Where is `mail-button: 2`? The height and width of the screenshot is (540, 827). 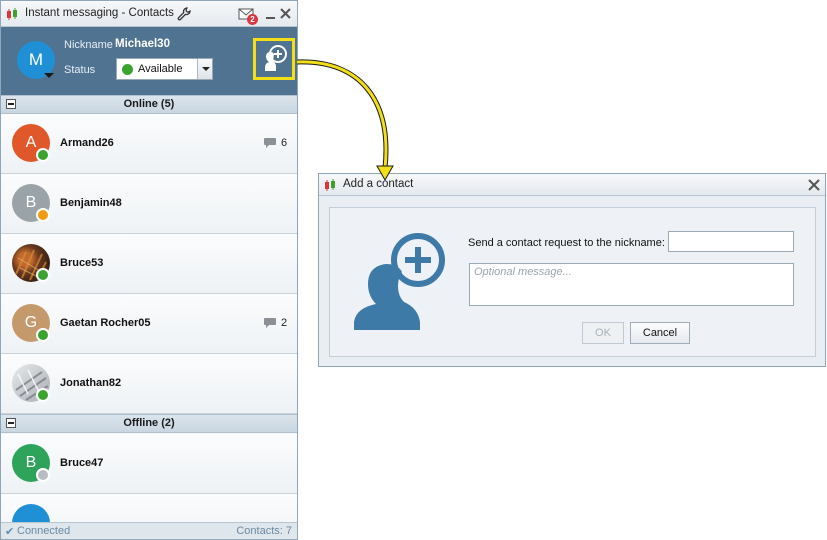
mail-button: 2 is located at coordinates (248, 15).